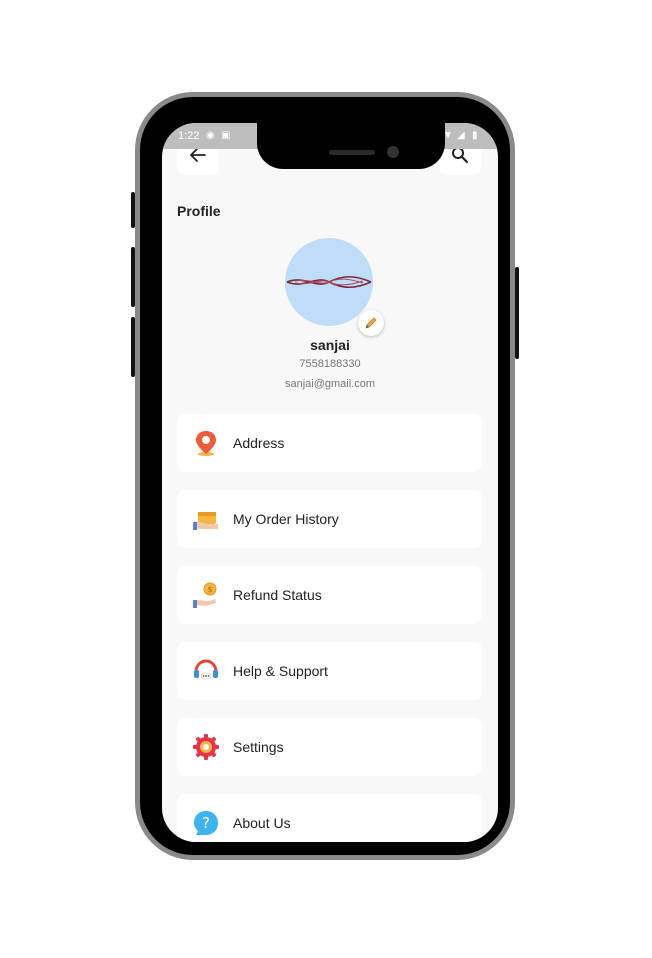  What do you see at coordinates (206, 595) in the screenshot?
I see `refund-coin-icon: $` at bounding box center [206, 595].